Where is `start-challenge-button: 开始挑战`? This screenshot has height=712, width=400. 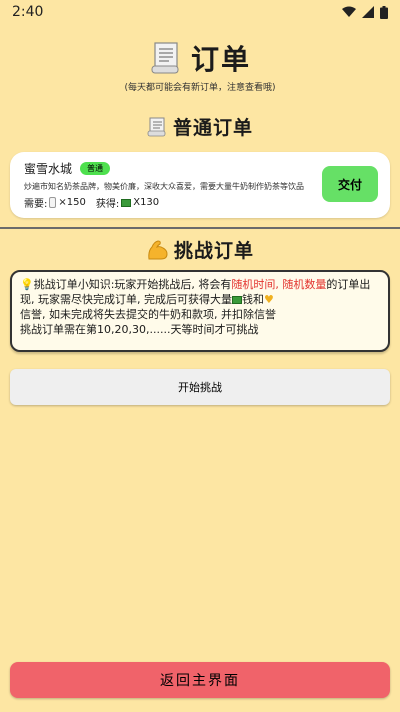
start-challenge-button: 开始挑战 is located at coordinates (200, 387).